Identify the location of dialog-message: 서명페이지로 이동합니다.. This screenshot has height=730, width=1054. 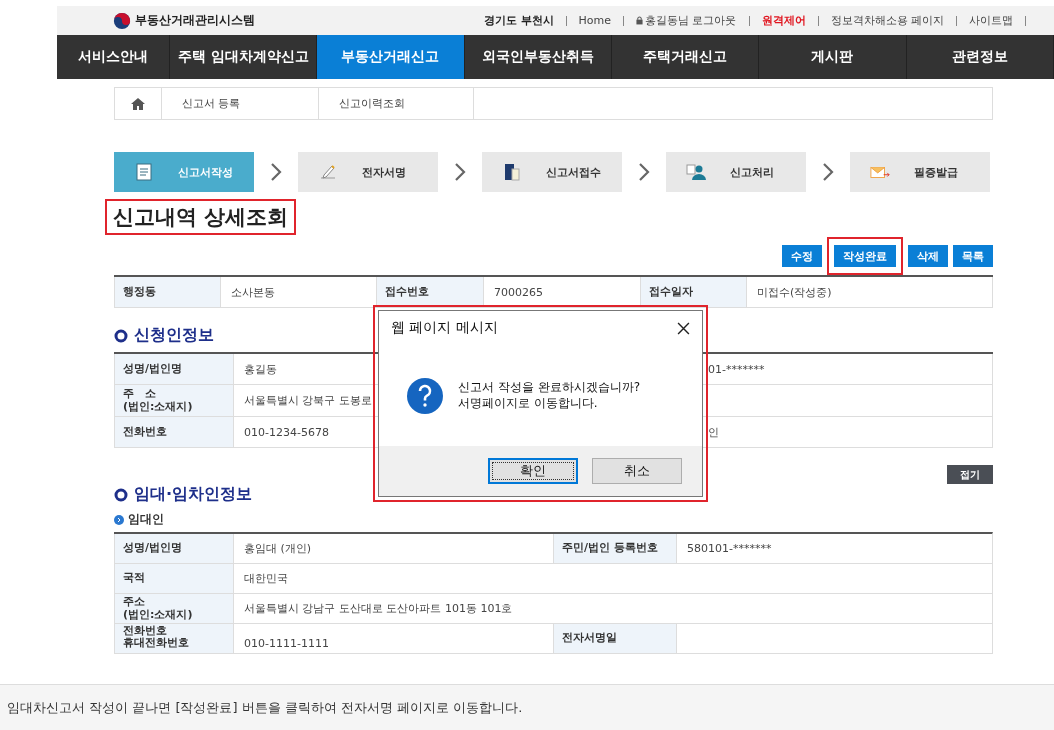
(528, 403).